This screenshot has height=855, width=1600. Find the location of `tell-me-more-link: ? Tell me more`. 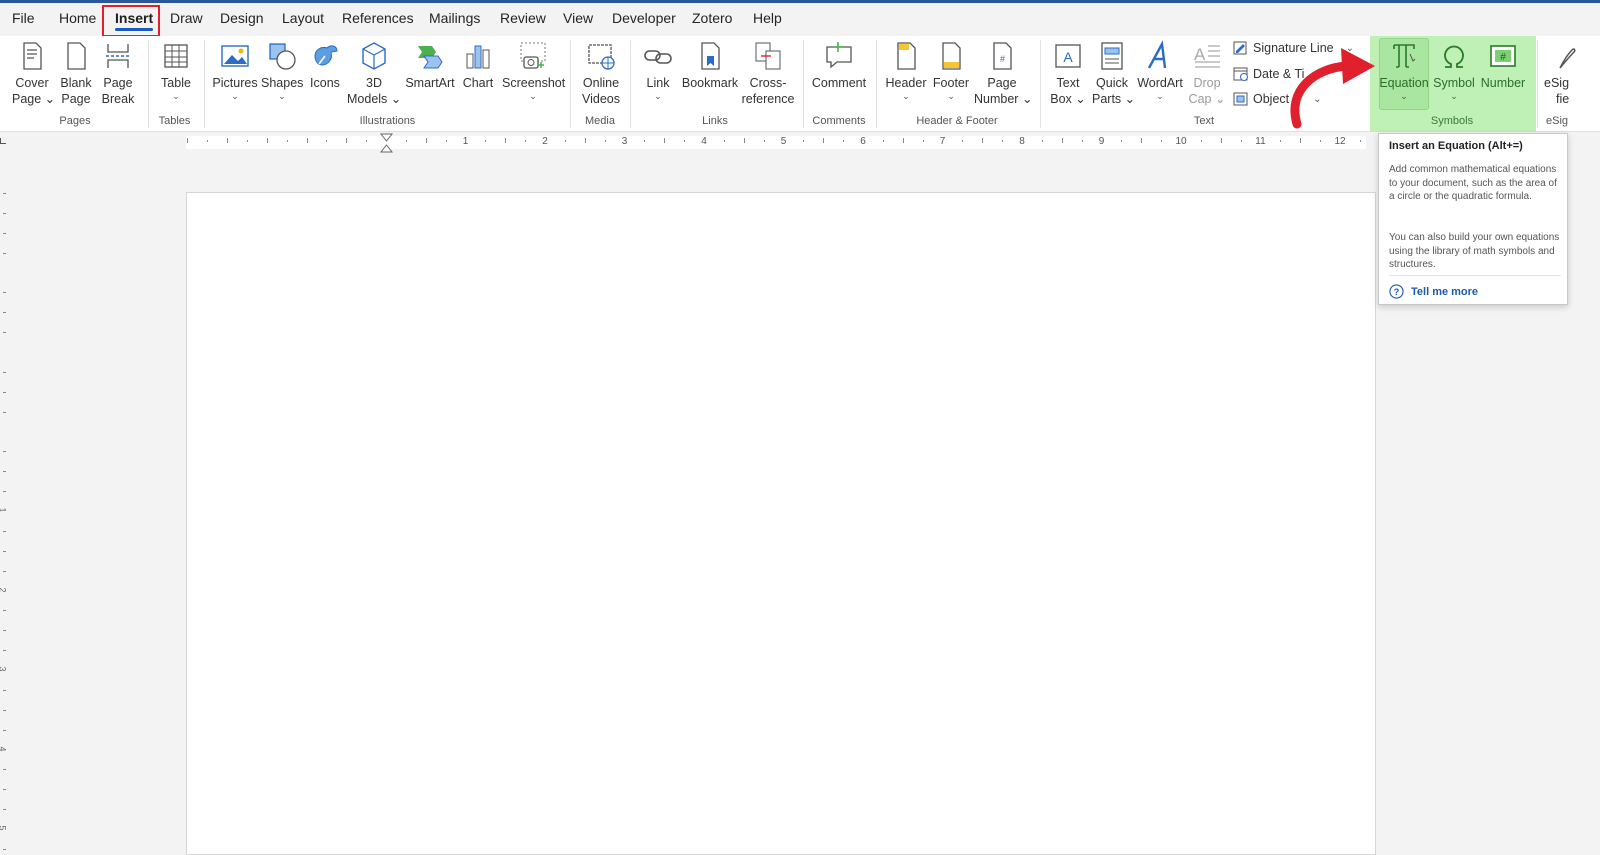

tell-me-more-link: ? Tell me more is located at coordinates (1433, 291).